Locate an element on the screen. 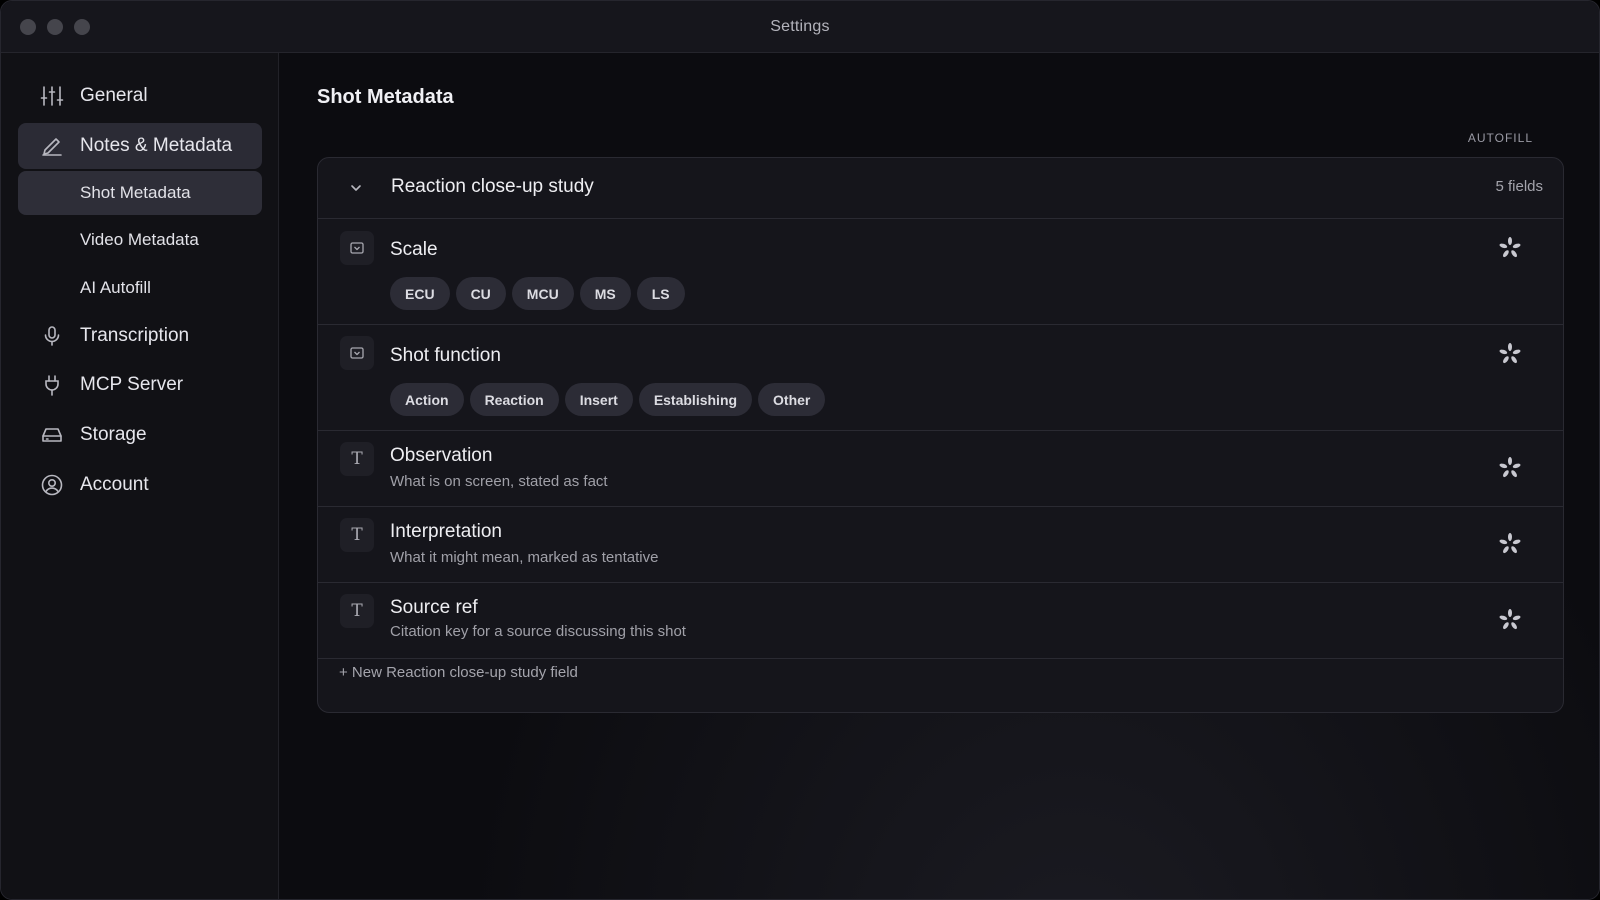 The height and width of the screenshot is (900, 1600). field-name: Interpretation is located at coordinates (446, 531).